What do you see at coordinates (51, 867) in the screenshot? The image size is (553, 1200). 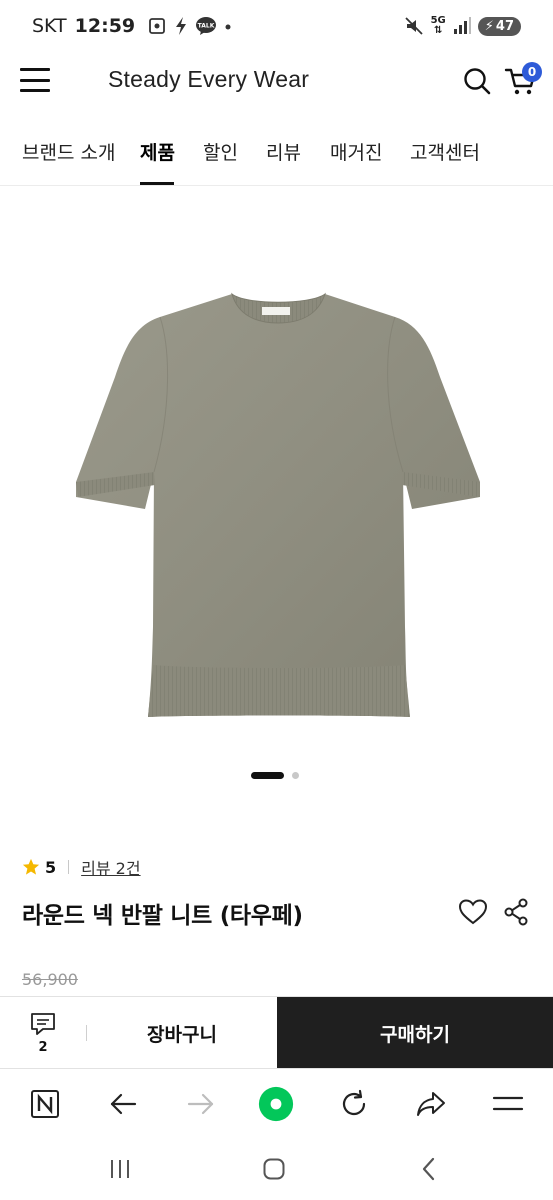 I see `rating-value: 5` at bounding box center [51, 867].